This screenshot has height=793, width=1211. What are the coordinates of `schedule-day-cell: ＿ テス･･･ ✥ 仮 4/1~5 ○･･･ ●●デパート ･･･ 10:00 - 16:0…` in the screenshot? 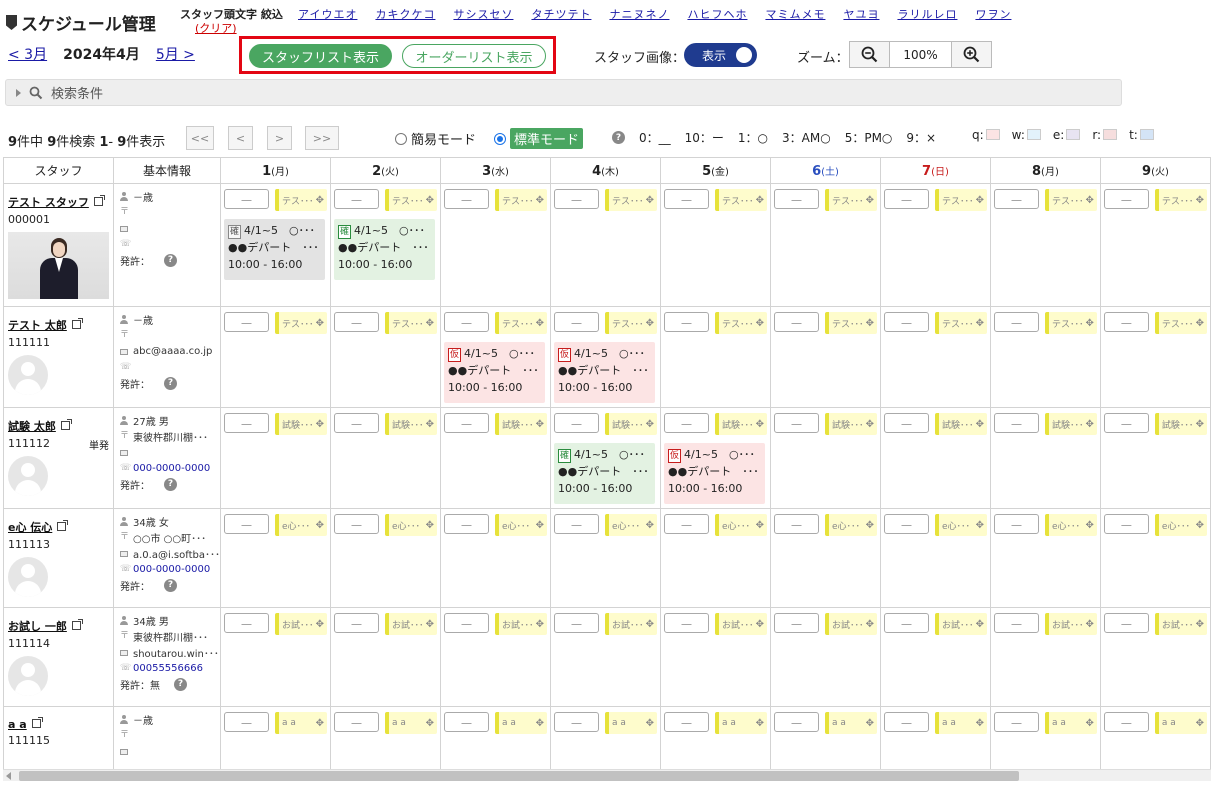 It's located at (606, 357).